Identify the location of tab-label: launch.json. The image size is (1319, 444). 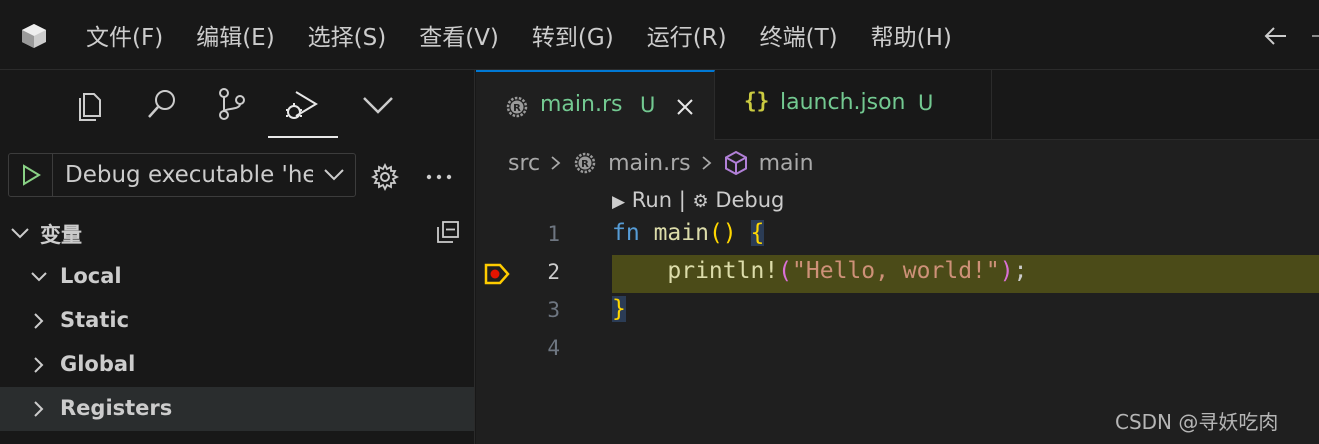
(843, 102).